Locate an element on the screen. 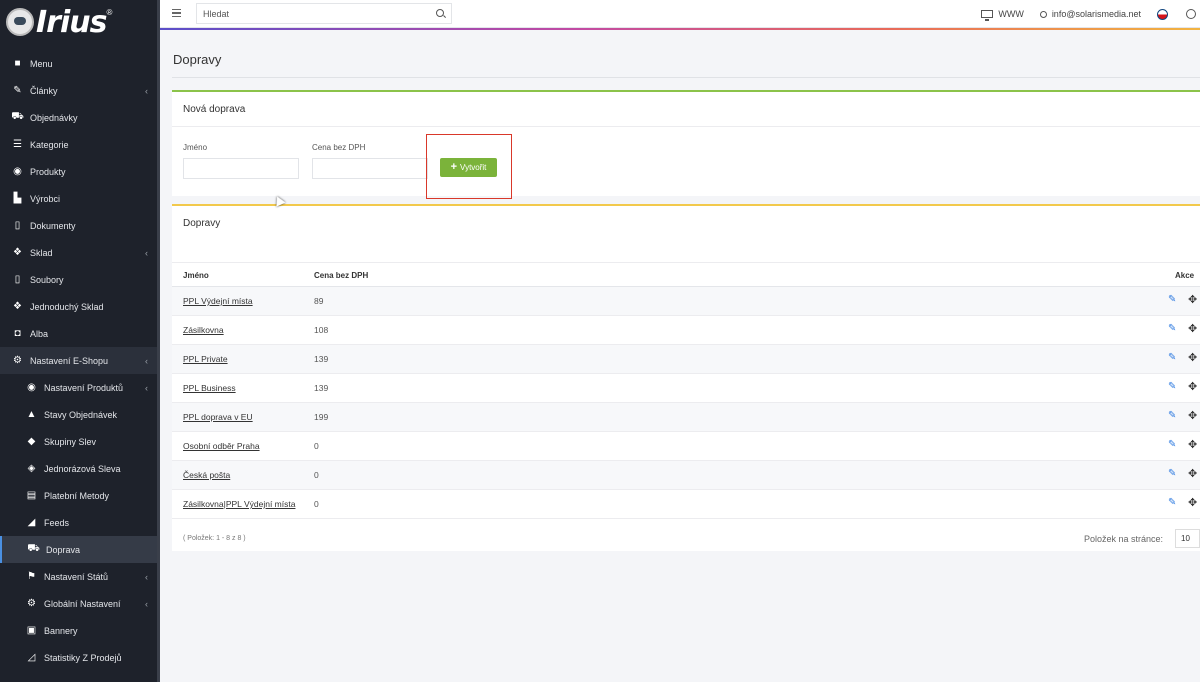  cart-icon: ⛟ is located at coordinates (17, 116).